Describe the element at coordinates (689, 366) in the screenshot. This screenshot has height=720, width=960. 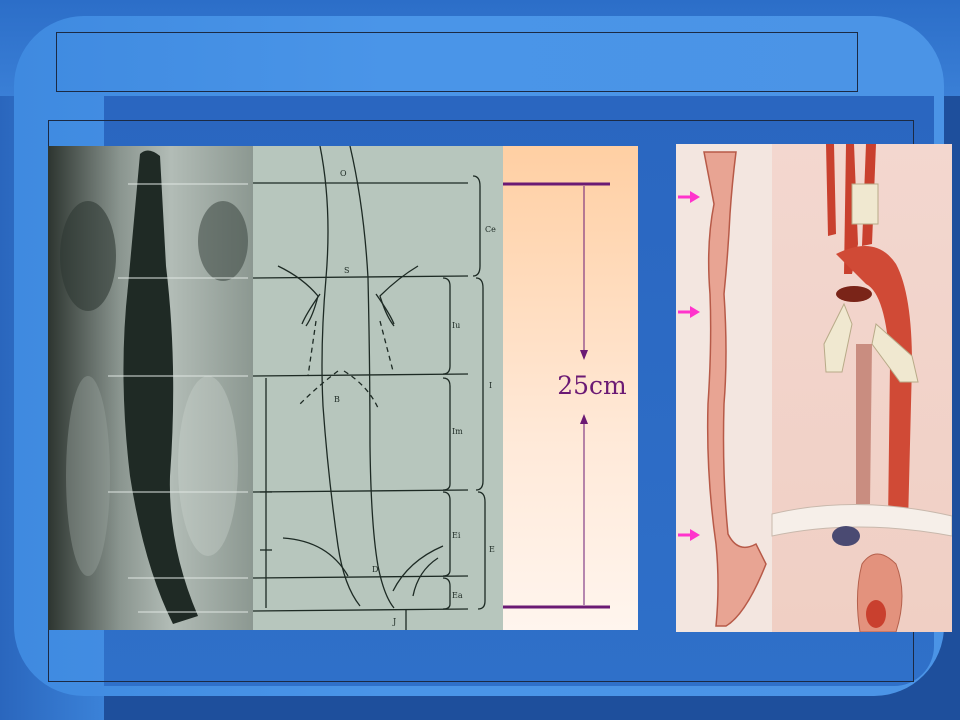
I see `arrow-markers` at that location.